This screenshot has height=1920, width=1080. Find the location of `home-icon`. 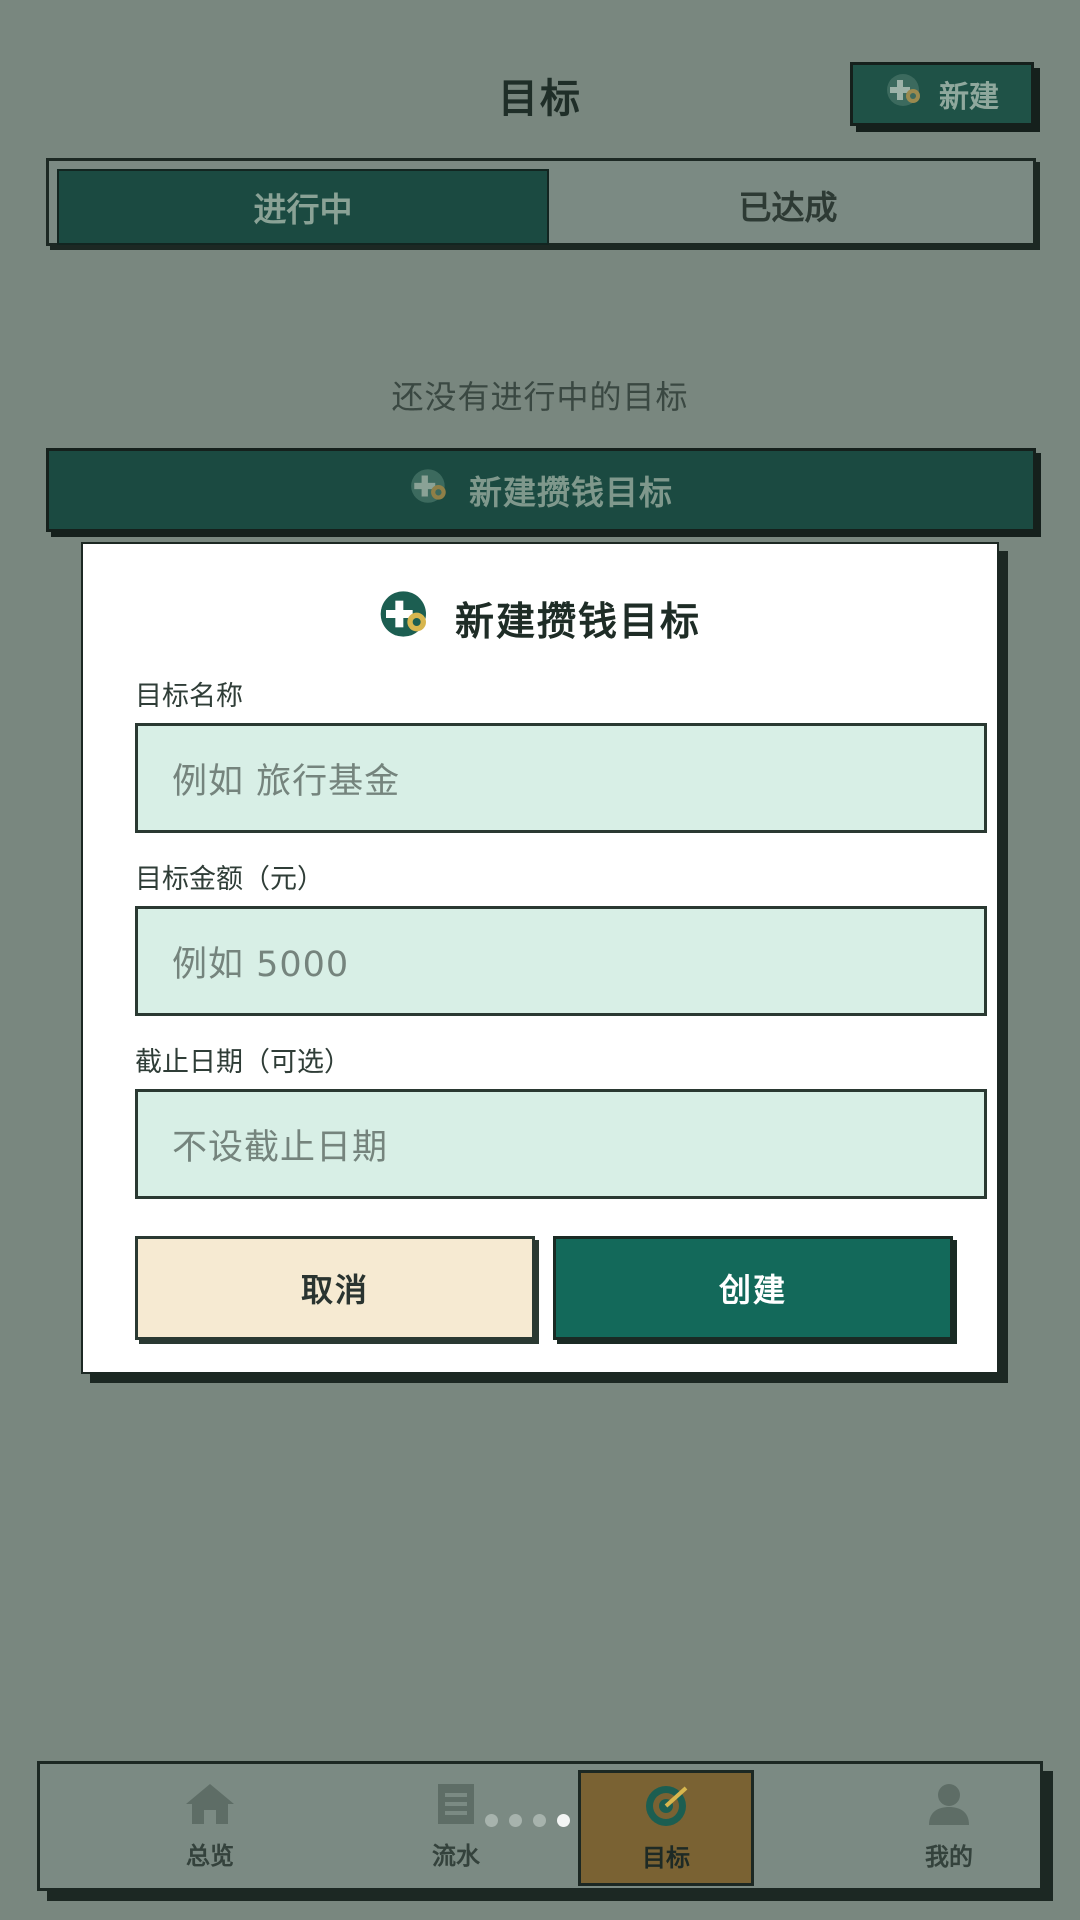

home-icon is located at coordinates (210, 1807).